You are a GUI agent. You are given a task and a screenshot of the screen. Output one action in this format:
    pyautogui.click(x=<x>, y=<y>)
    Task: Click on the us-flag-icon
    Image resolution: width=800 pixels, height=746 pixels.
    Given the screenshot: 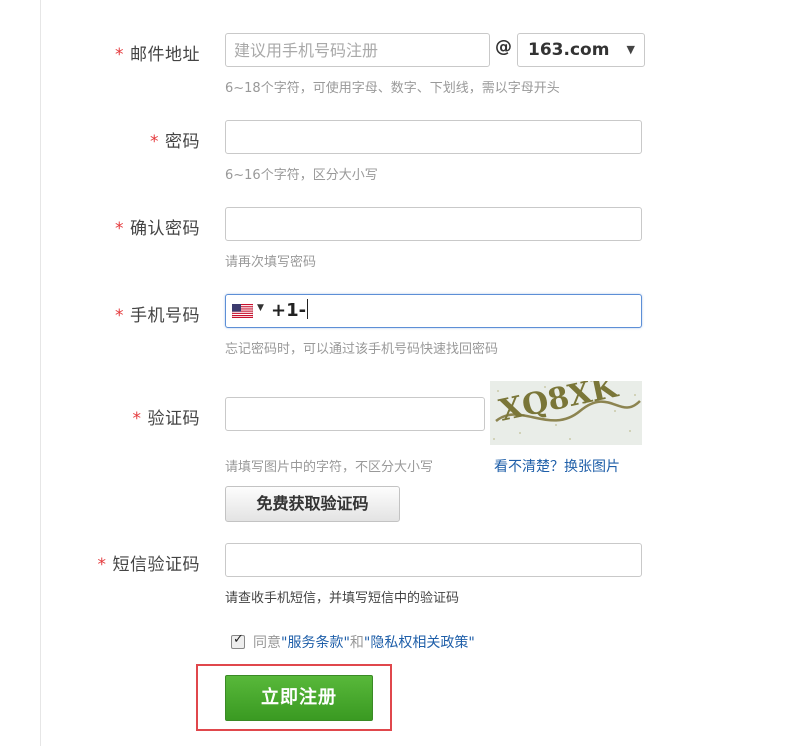 What is the action you would take?
    pyautogui.click(x=242, y=311)
    